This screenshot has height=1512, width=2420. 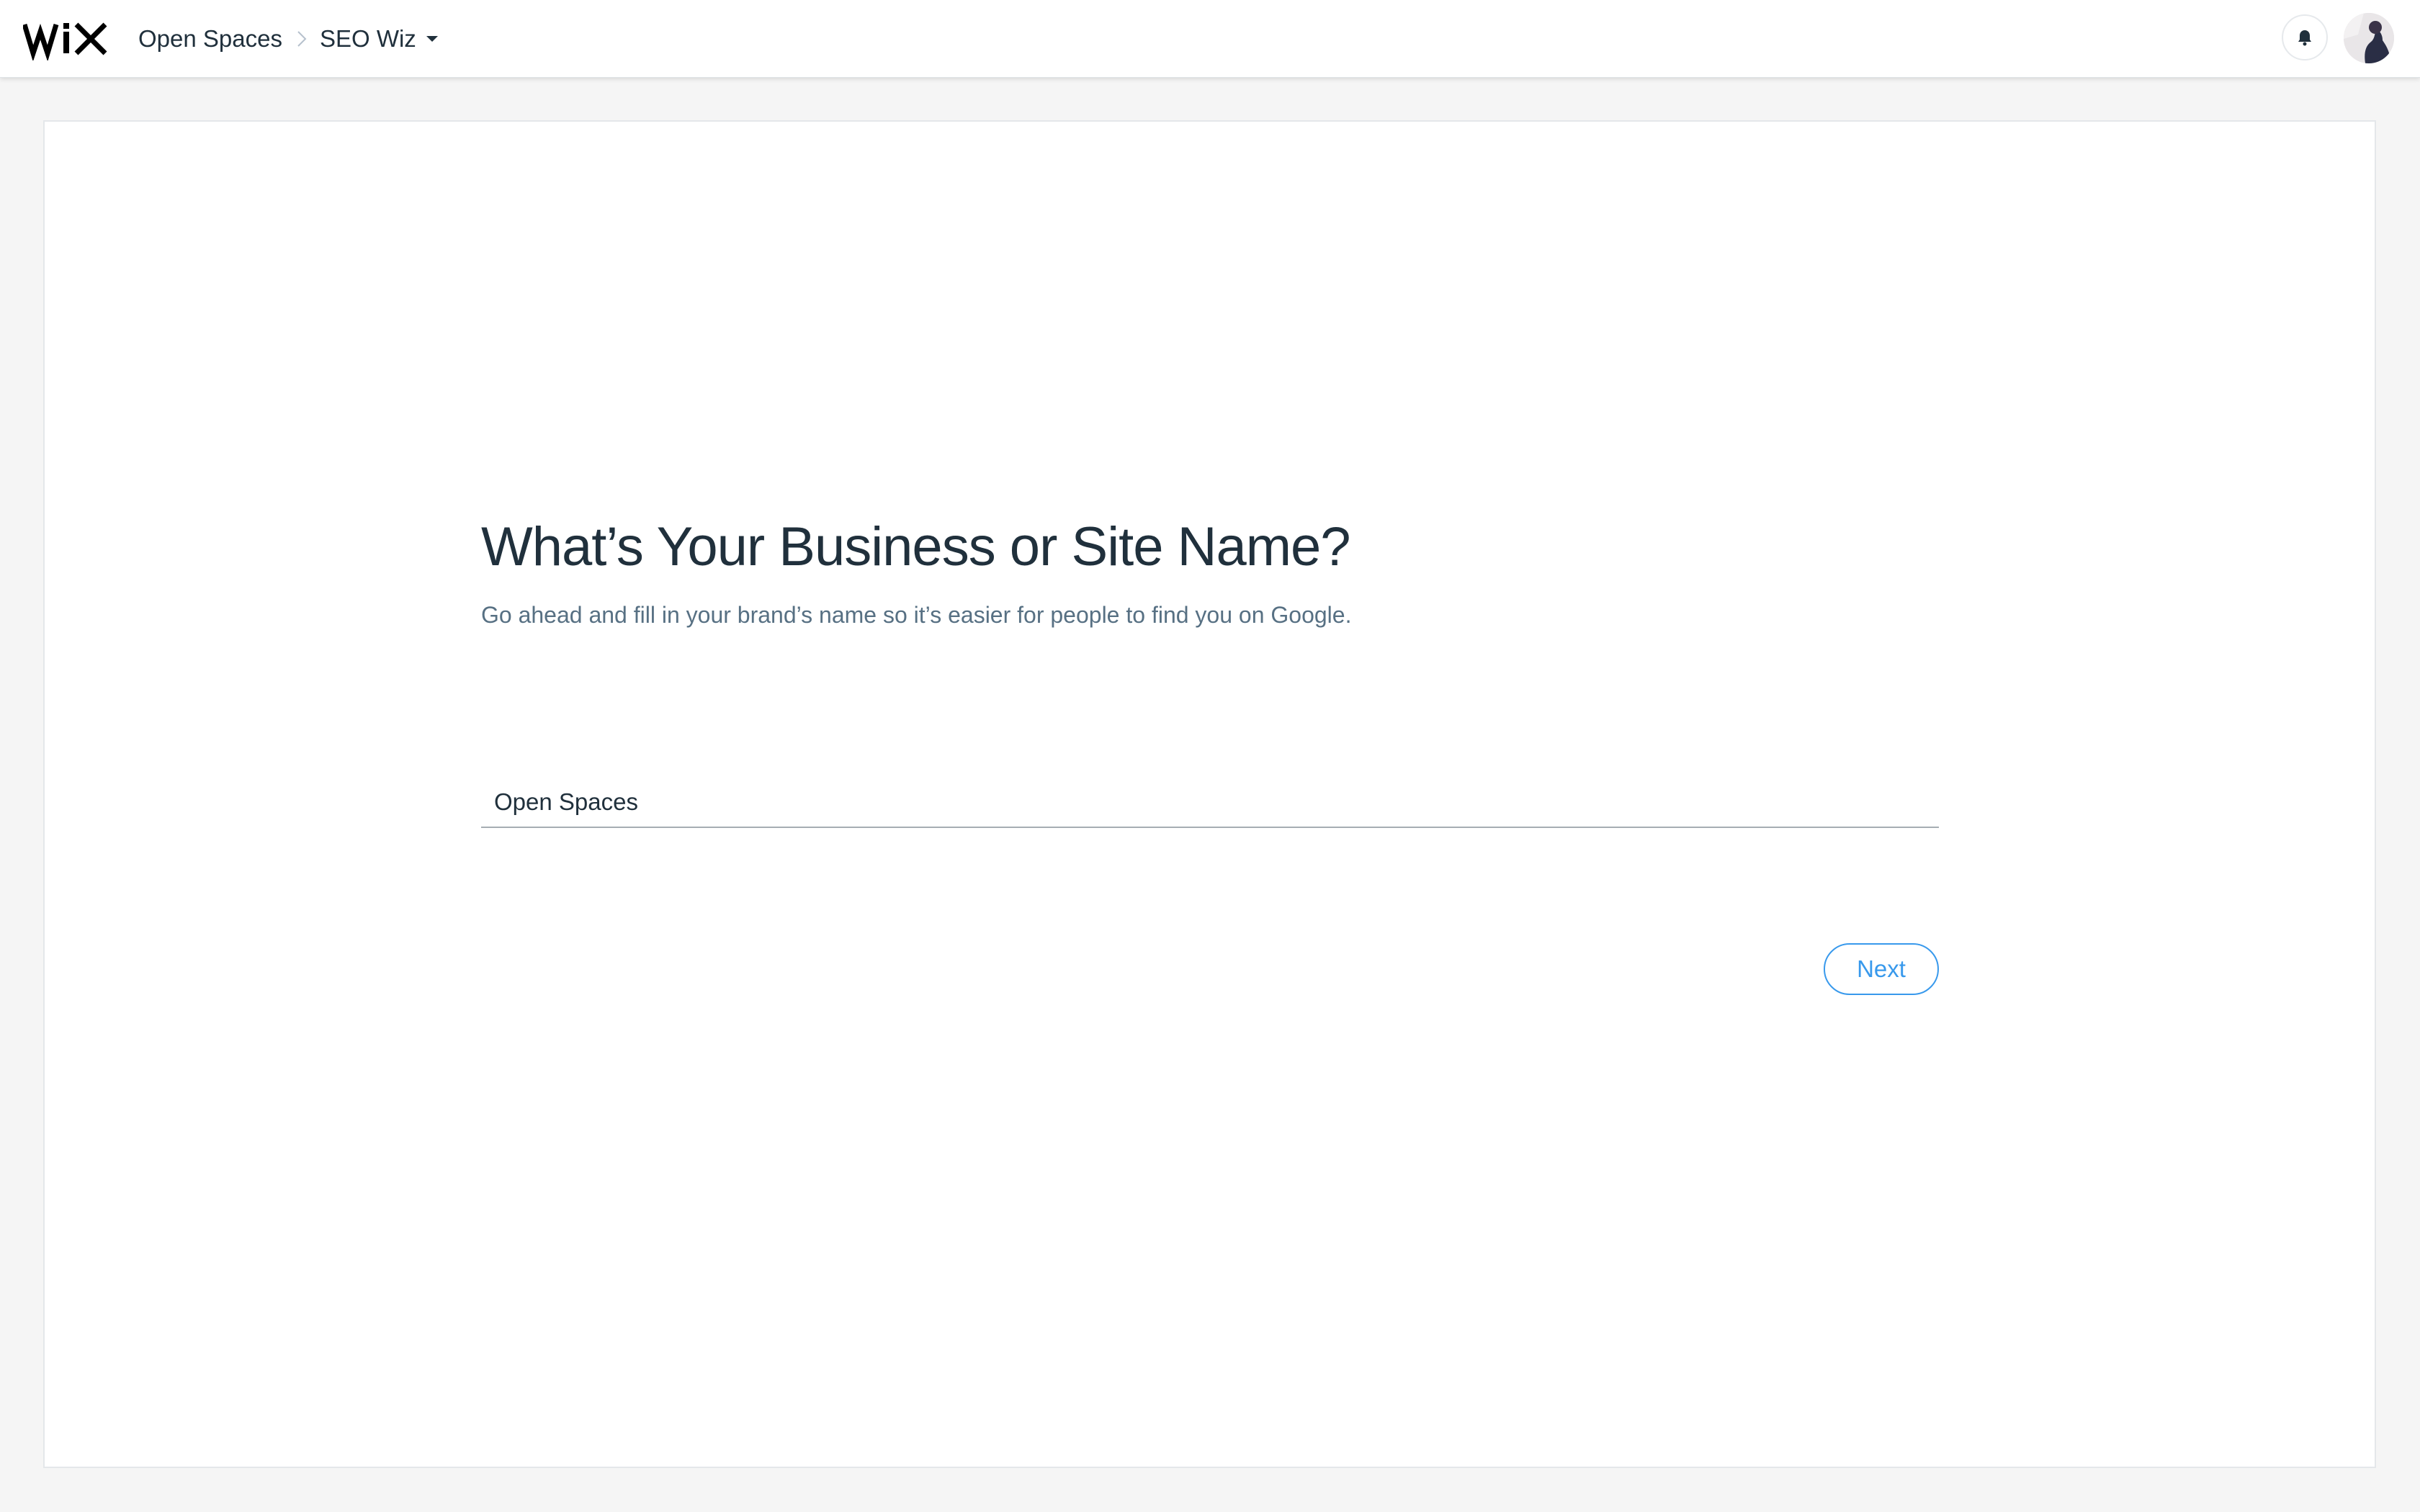 I want to click on user-avatar, so click(x=2369, y=38).